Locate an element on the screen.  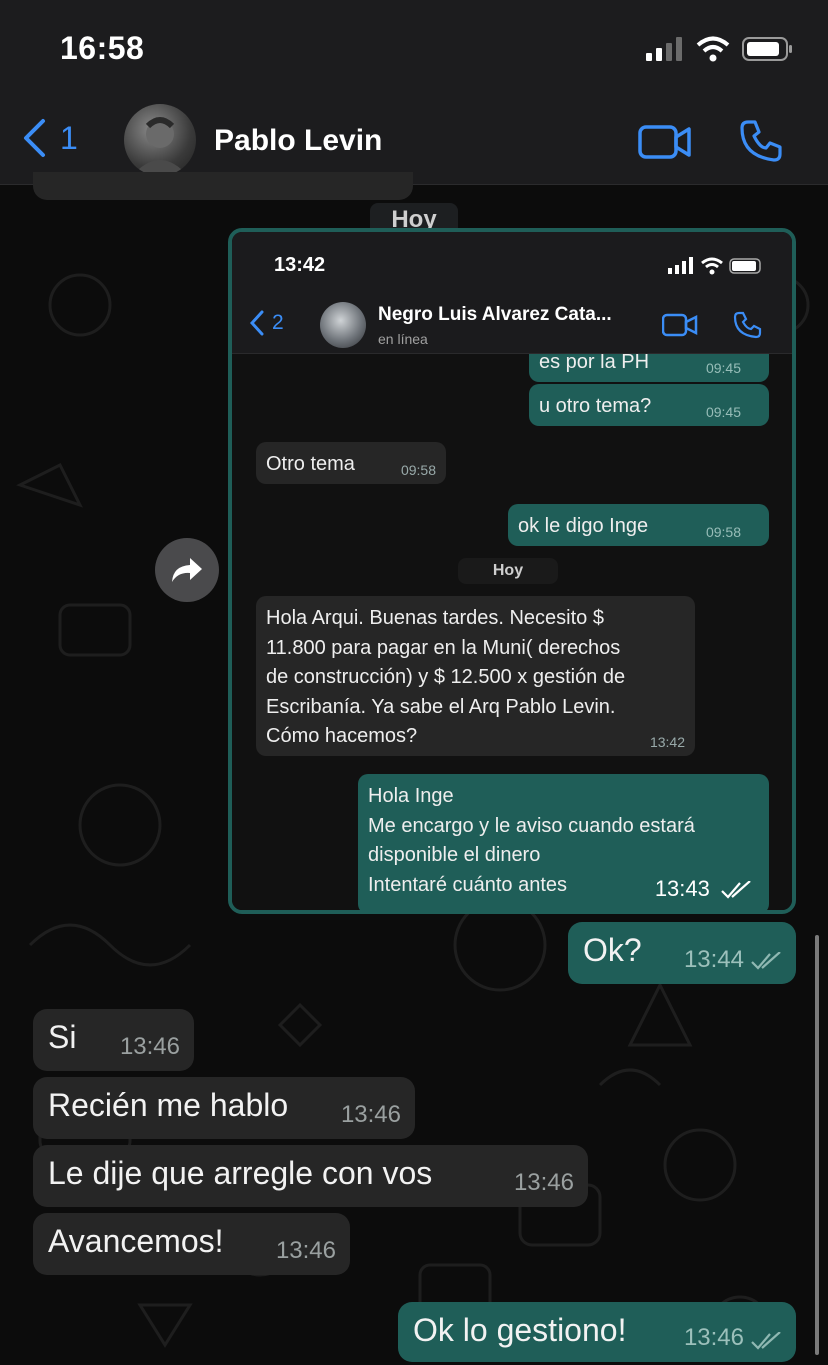
message-incoming: Le dije que arregle con vos 13:46 is located at coordinates (310, 1176).